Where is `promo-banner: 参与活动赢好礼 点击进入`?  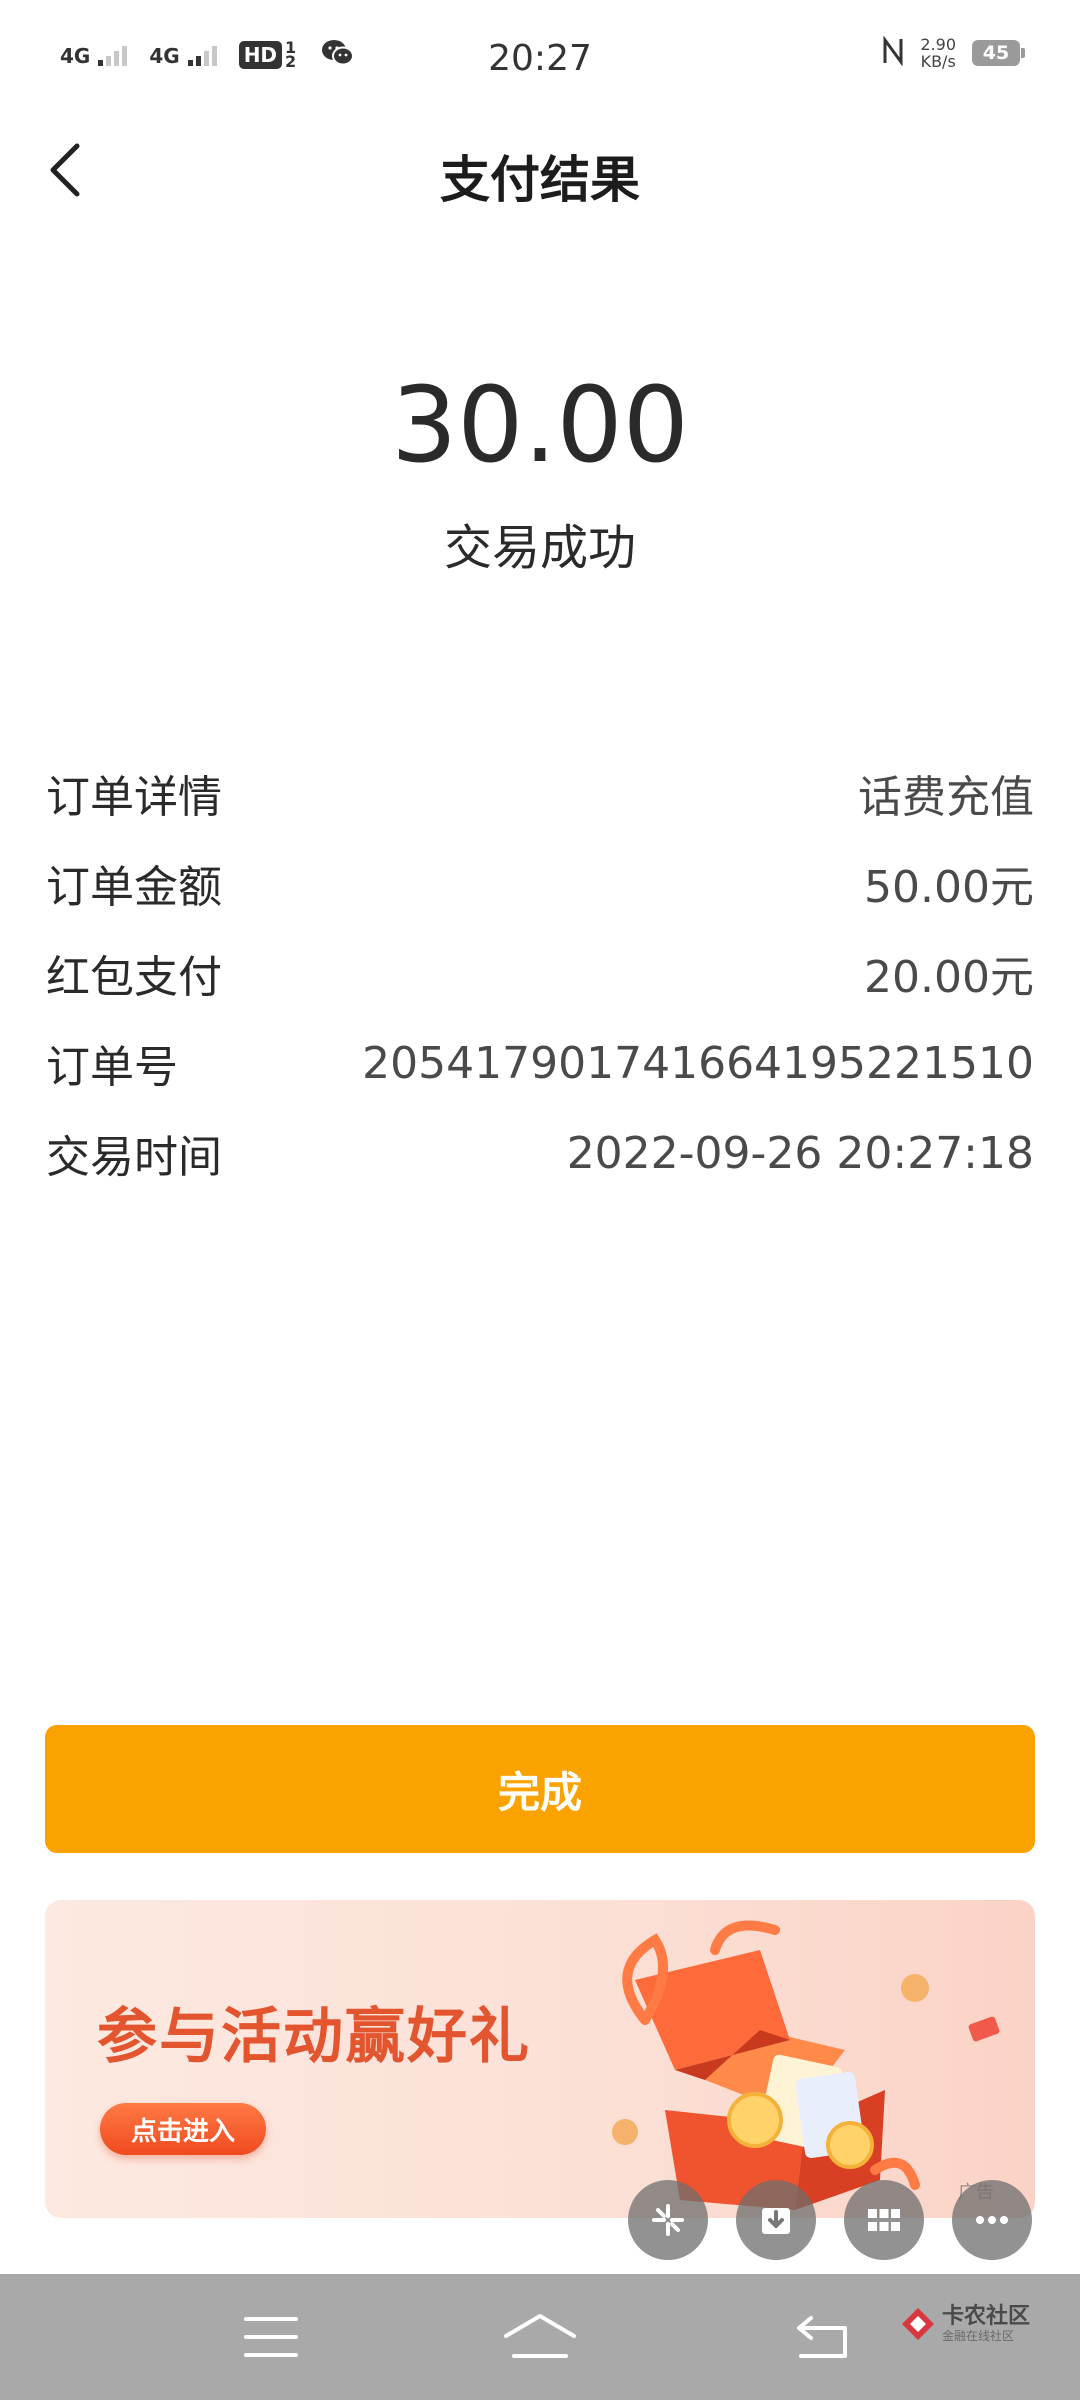 promo-banner: 参与活动赢好礼 点击进入 is located at coordinates (540, 2059).